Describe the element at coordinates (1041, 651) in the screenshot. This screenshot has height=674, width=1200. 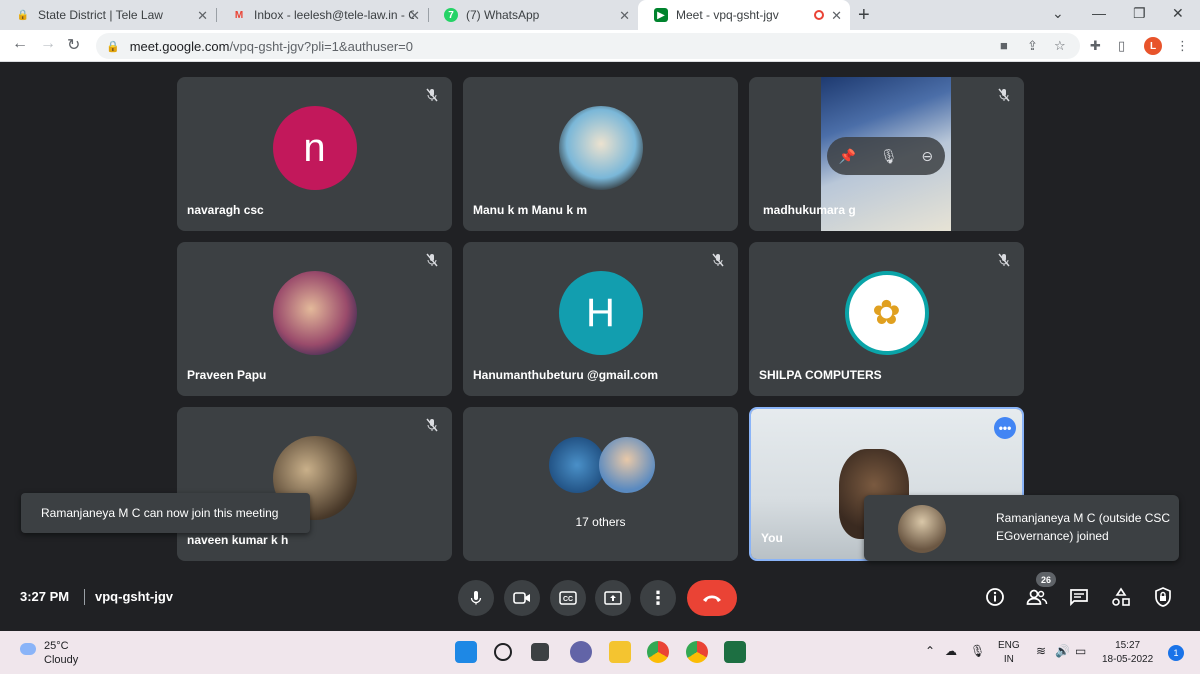
I see `wifi-icon: ≋` at that location.